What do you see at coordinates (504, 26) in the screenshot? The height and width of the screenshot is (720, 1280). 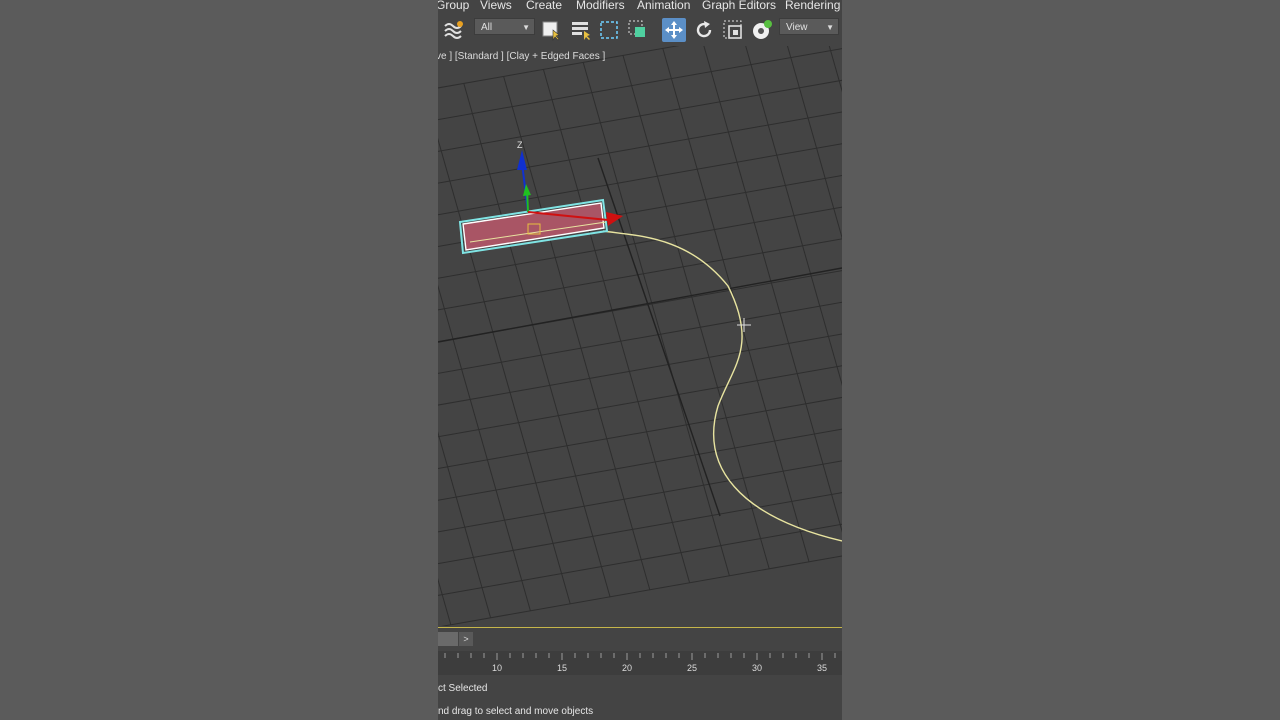 I see `selection-filter-dropdown: All ▼` at bounding box center [504, 26].